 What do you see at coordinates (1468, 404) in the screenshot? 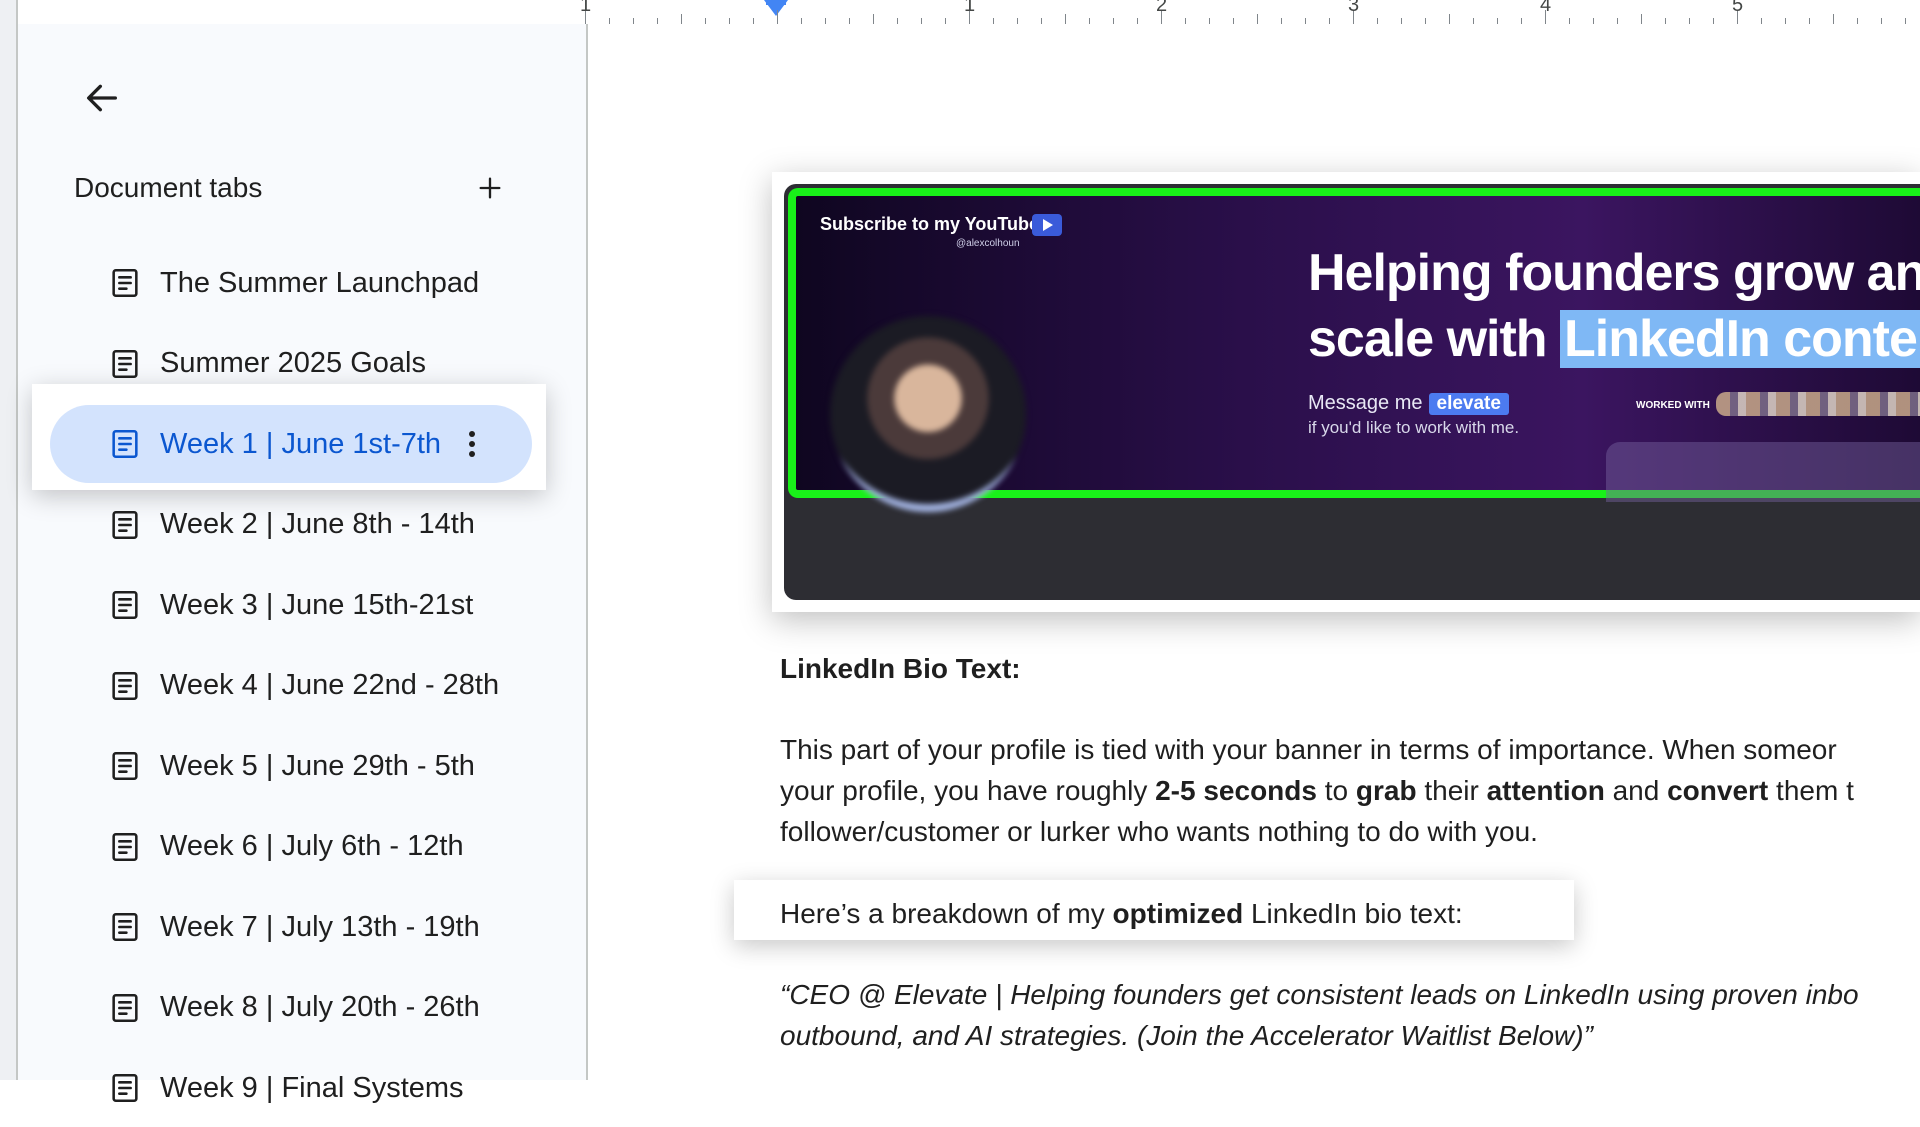
I see `elevate-logo: elevate` at bounding box center [1468, 404].